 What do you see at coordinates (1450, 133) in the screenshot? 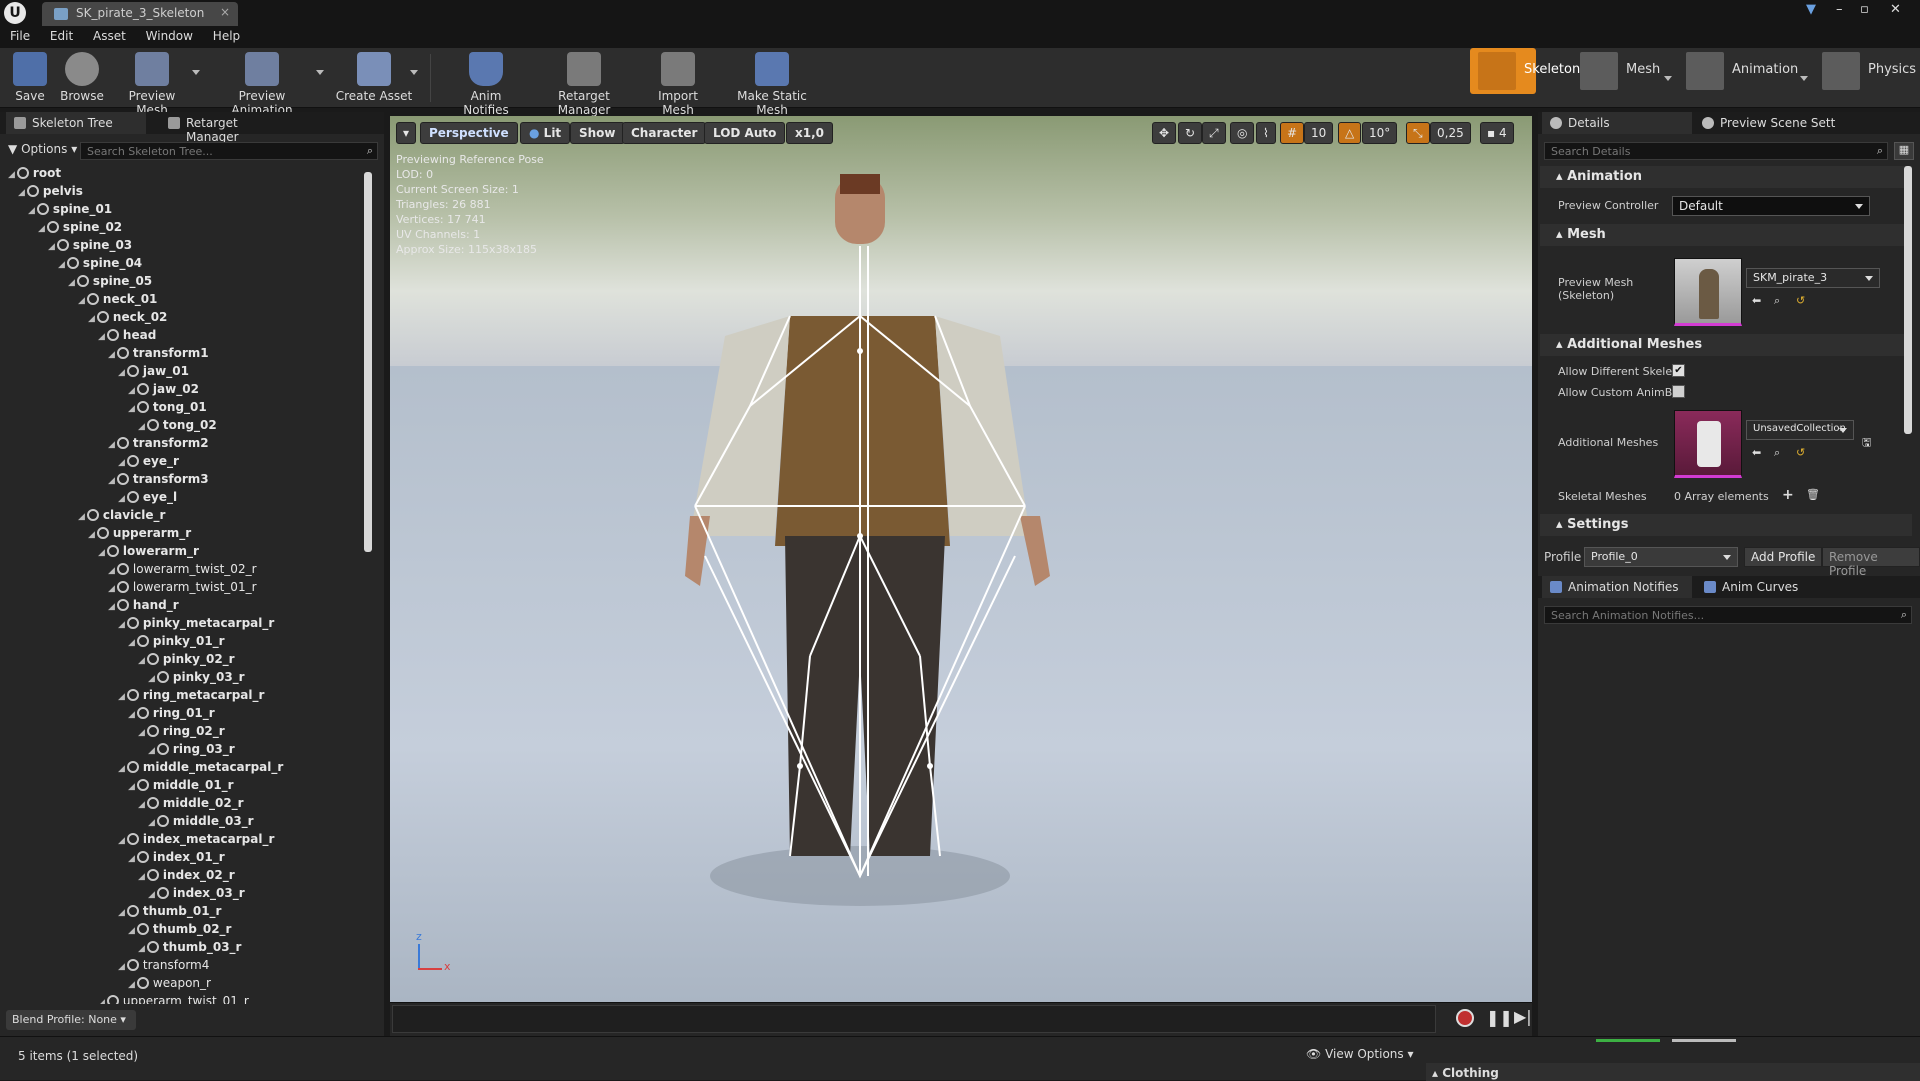
I see `scale-snap-value: 0,25` at bounding box center [1450, 133].